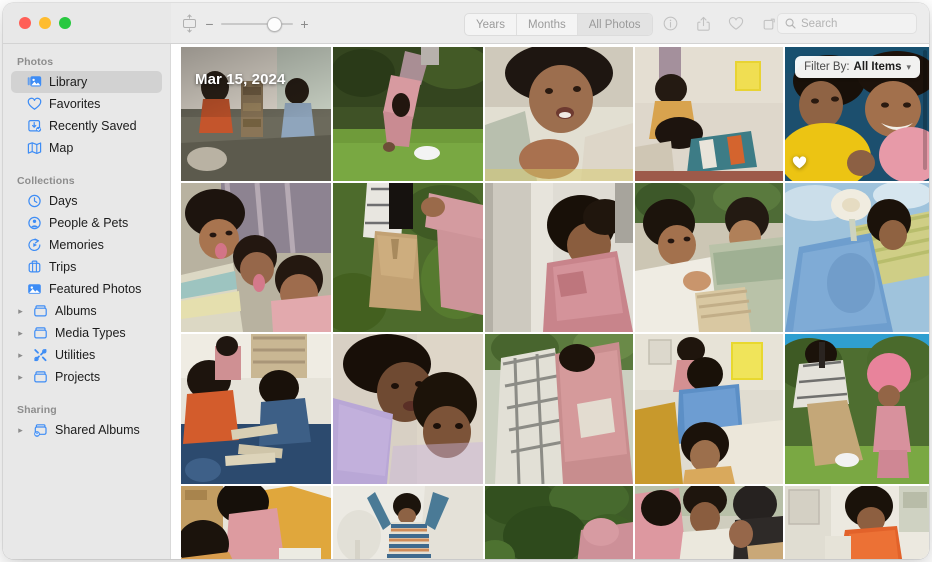 The width and height of the screenshot is (932, 562). Describe the element at coordinates (86, 267) in the screenshot. I see `sidebar-item-trips: Trips` at that location.